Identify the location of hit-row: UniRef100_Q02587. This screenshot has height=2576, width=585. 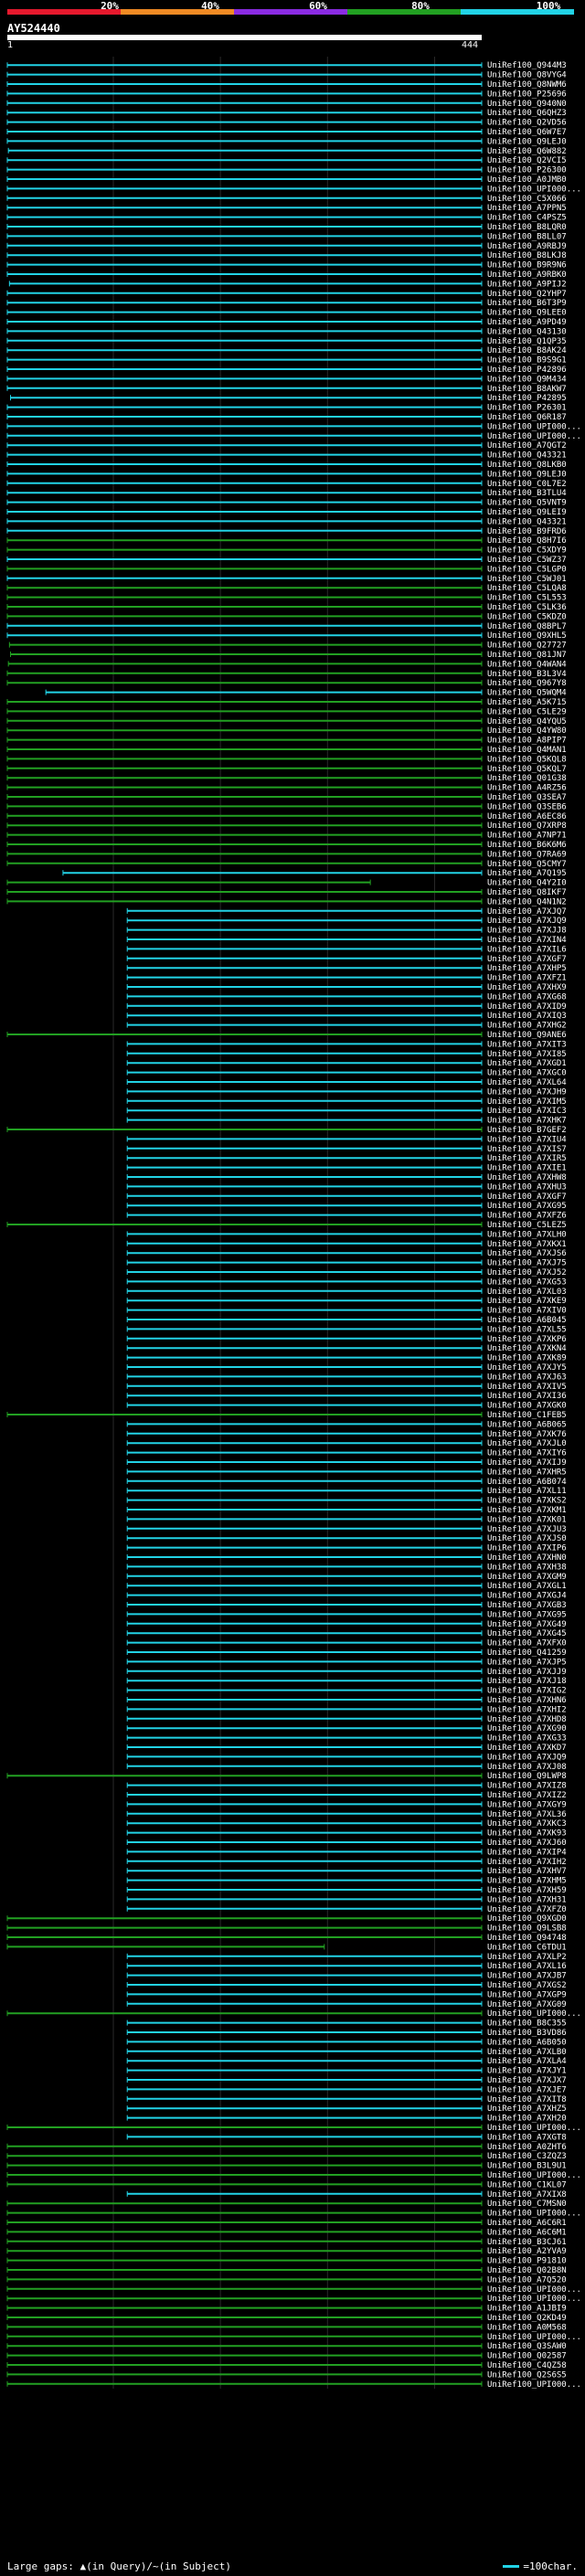
(286, 2356).